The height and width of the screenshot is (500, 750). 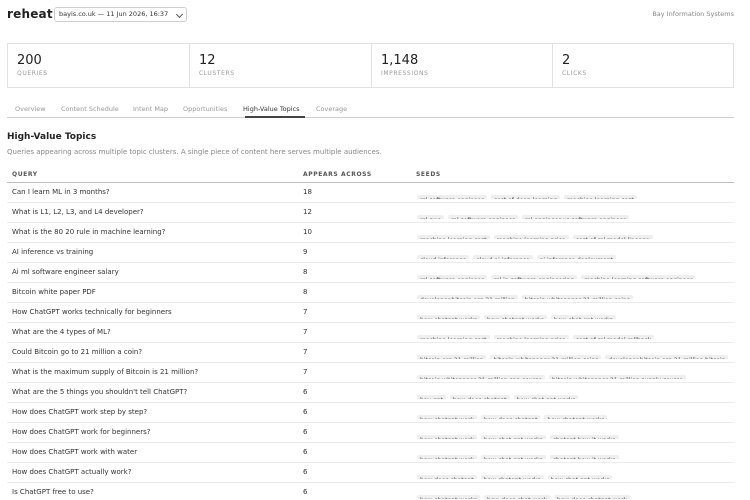 What do you see at coordinates (667, 357) in the screenshot?
I see `seed-tag: developer.bitcoin.org 21 million bitcoin` at bounding box center [667, 357].